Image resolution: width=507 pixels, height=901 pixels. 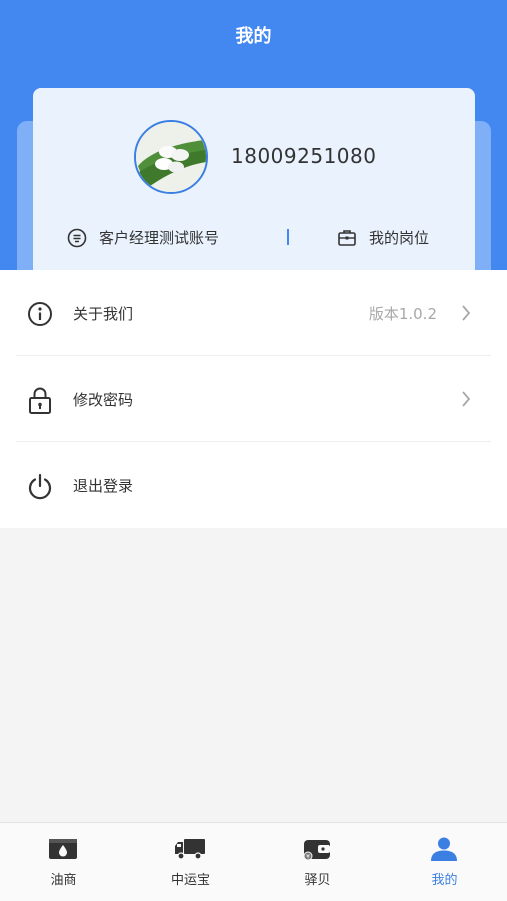 I want to click on account-name: 客户经理测试账号, so click(x=143, y=237).